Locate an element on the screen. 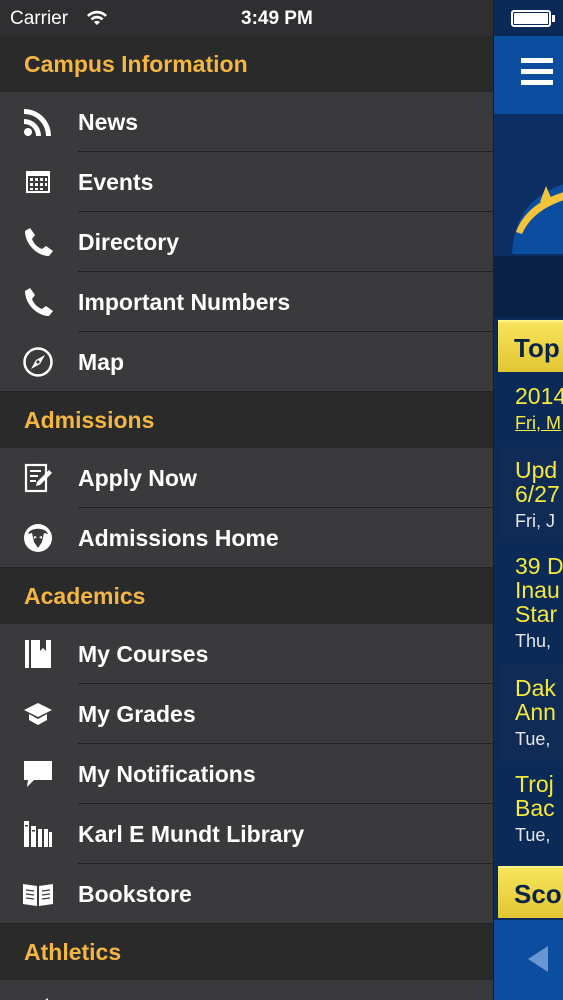  back-arrow-icon is located at coordinates (538, 959).